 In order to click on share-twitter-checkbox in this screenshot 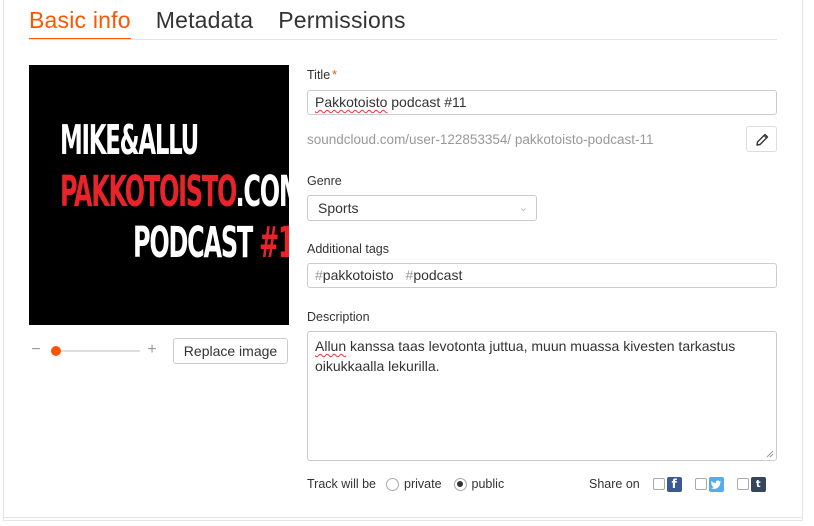, I will do `click(700, 484)`.